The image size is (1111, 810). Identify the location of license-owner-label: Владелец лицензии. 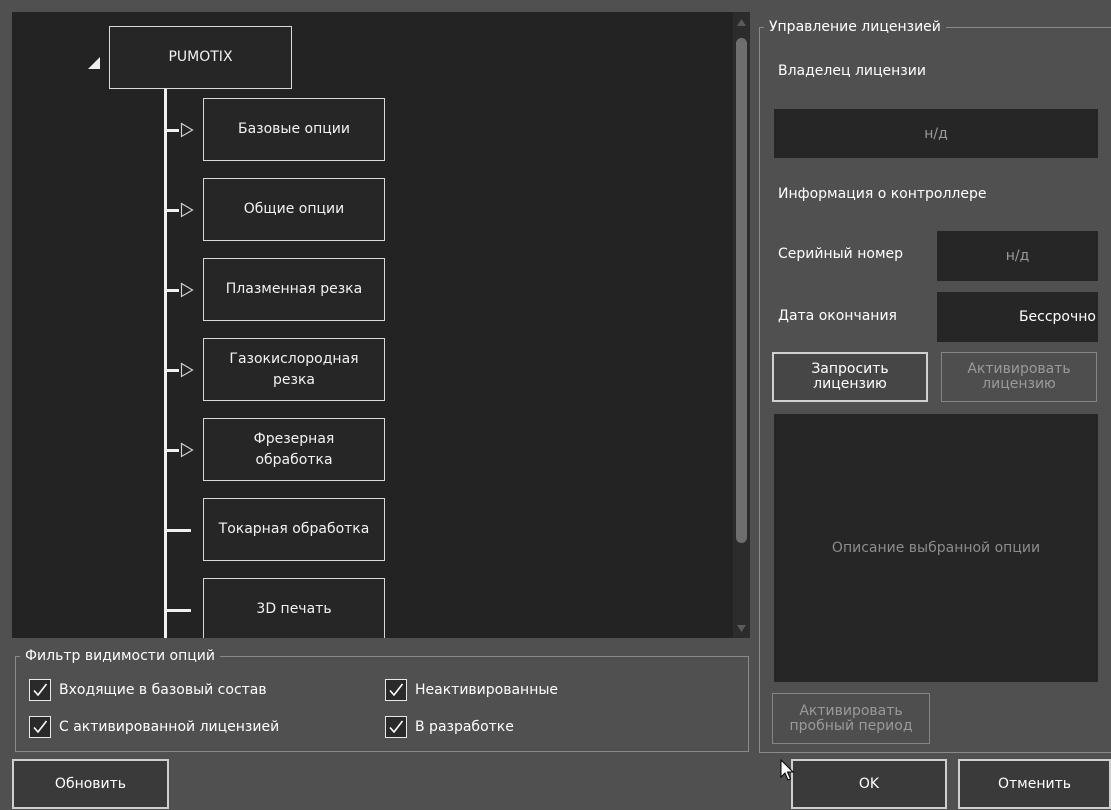
(852, 71).